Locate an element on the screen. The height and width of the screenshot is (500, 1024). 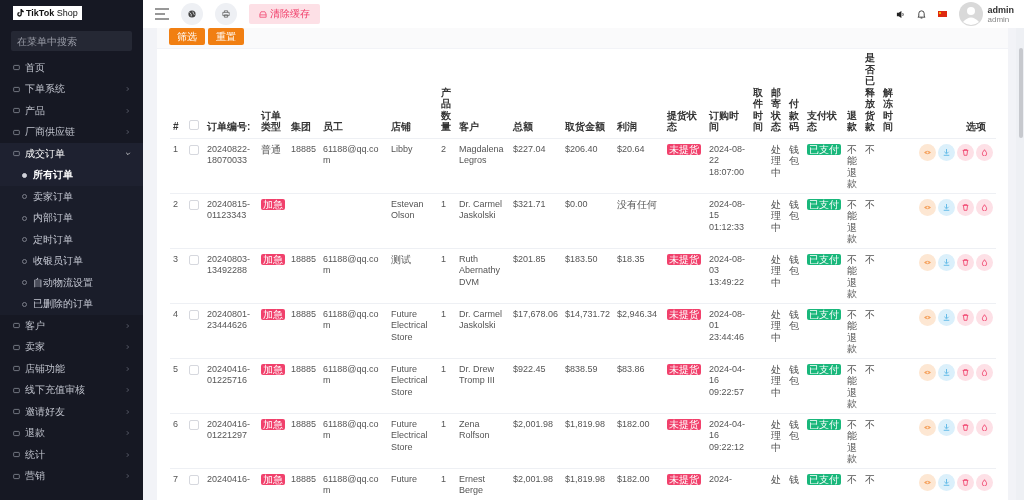
menu-search-field: 在菜单中搜索 is located at coordinates (71, 41).